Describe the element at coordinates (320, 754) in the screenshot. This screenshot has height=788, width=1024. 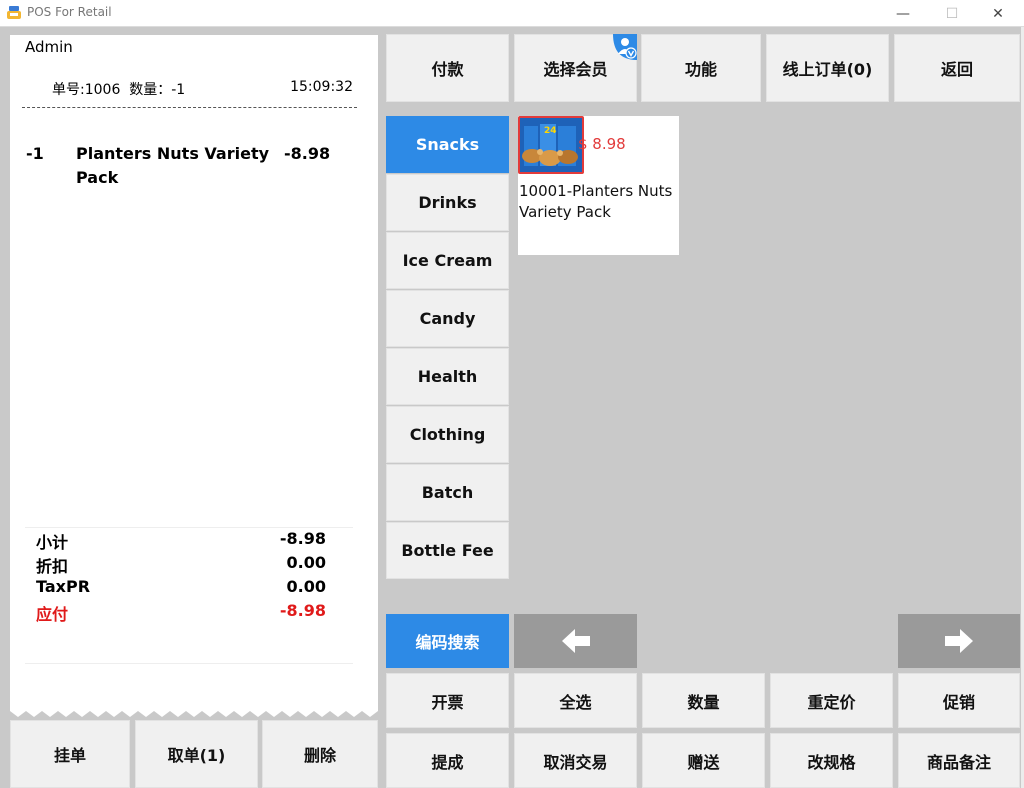
I see `delete-button: 删除` at that location.